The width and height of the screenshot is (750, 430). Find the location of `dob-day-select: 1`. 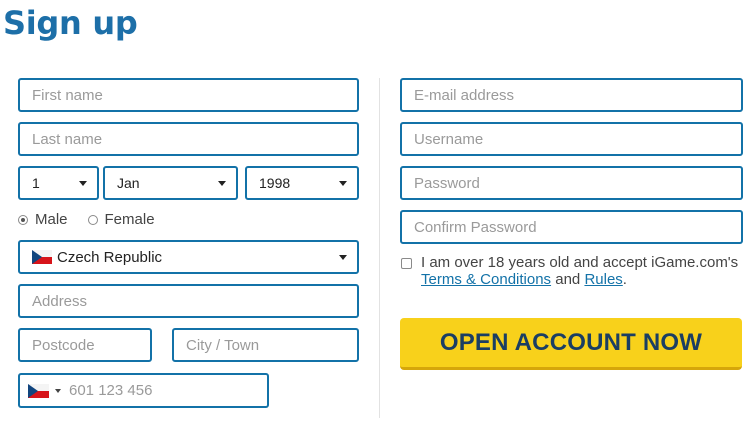

dob-day-select: 1 is located at coordinates (58, 183).